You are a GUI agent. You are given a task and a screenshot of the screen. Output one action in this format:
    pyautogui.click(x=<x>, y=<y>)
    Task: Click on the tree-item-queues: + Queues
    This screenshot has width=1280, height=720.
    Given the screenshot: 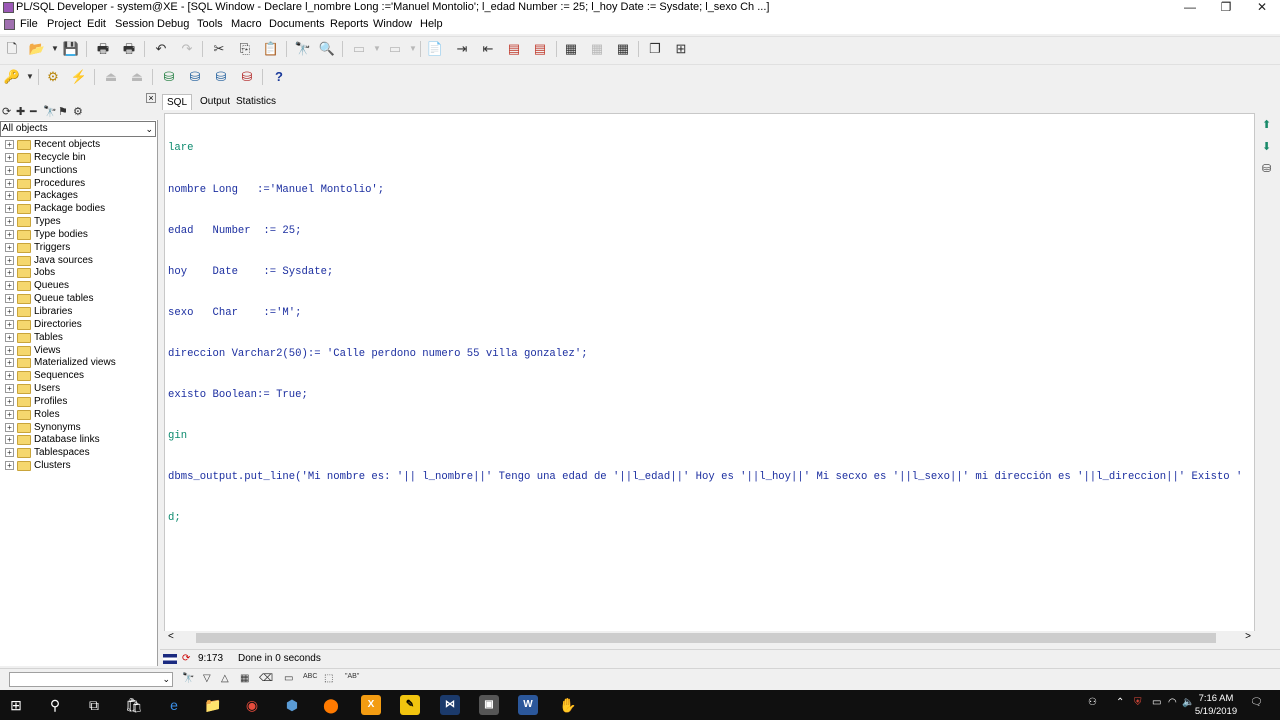 What is the action you would take?
    pyautogui.click(x=78, y=285)
    